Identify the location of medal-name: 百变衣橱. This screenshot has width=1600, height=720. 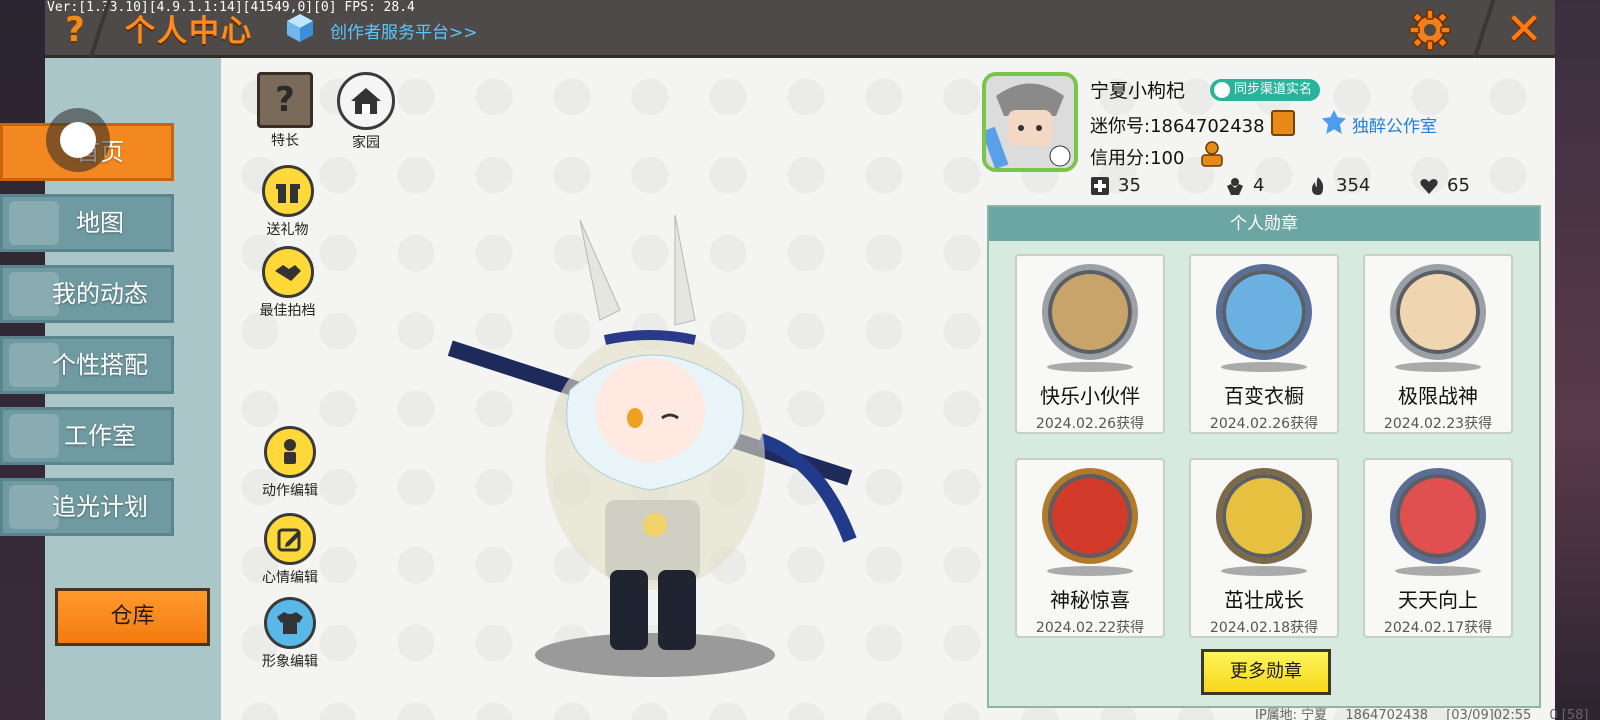
(1264, 396).